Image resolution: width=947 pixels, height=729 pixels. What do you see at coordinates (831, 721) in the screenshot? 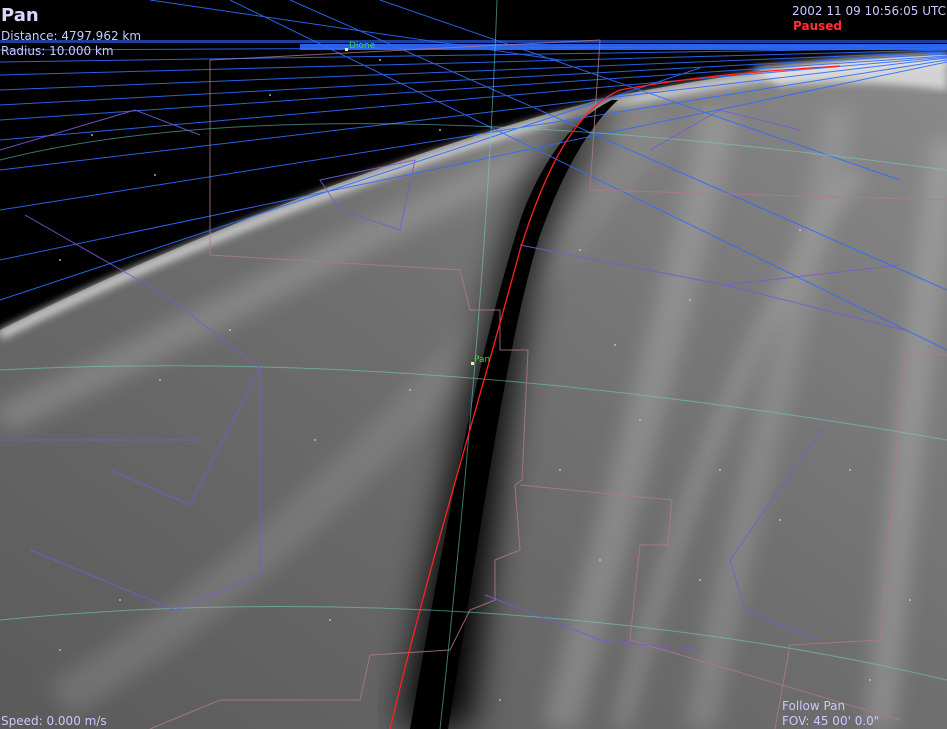
I see `field-of-view: FOV: 45 00' 0.0"` at bounding box center [831, 721].